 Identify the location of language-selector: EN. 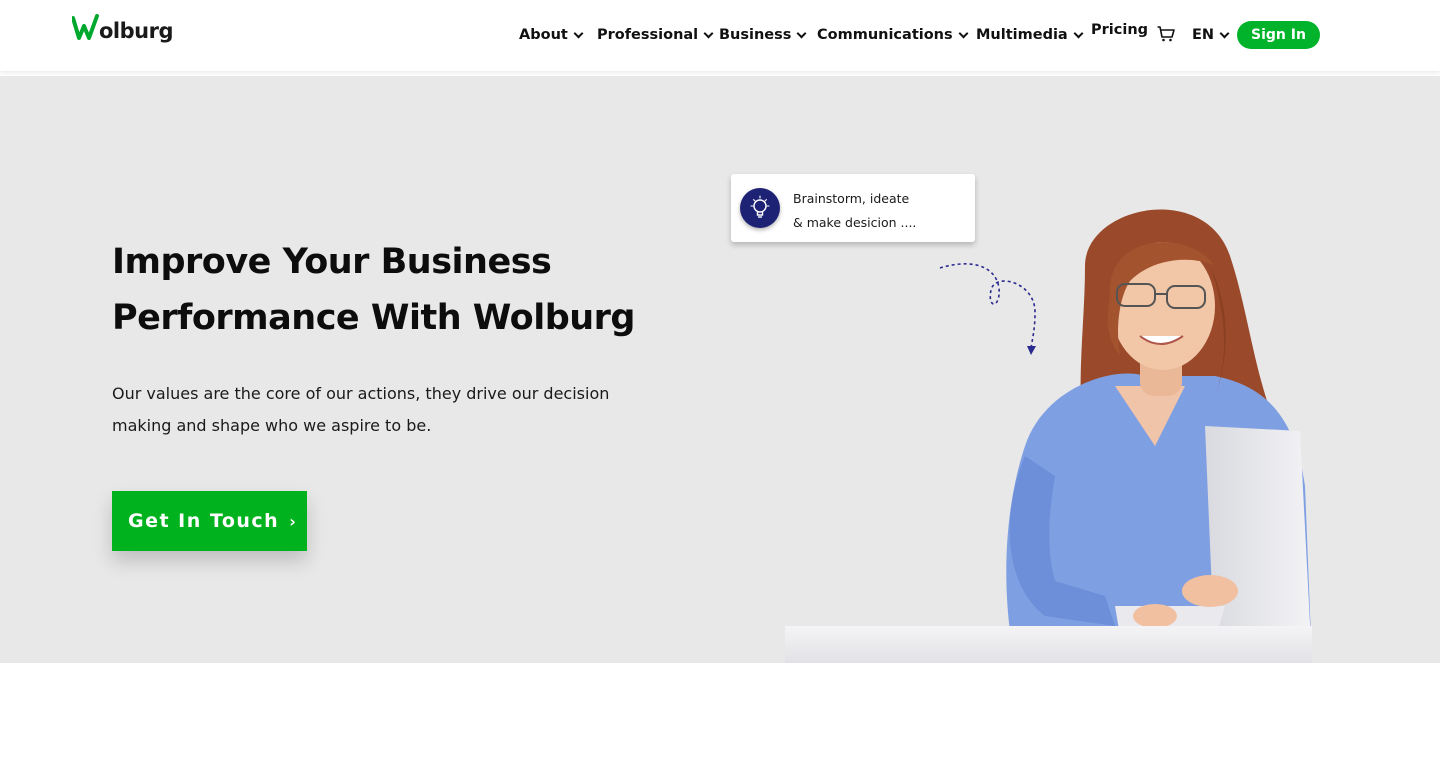
(1211, 35).